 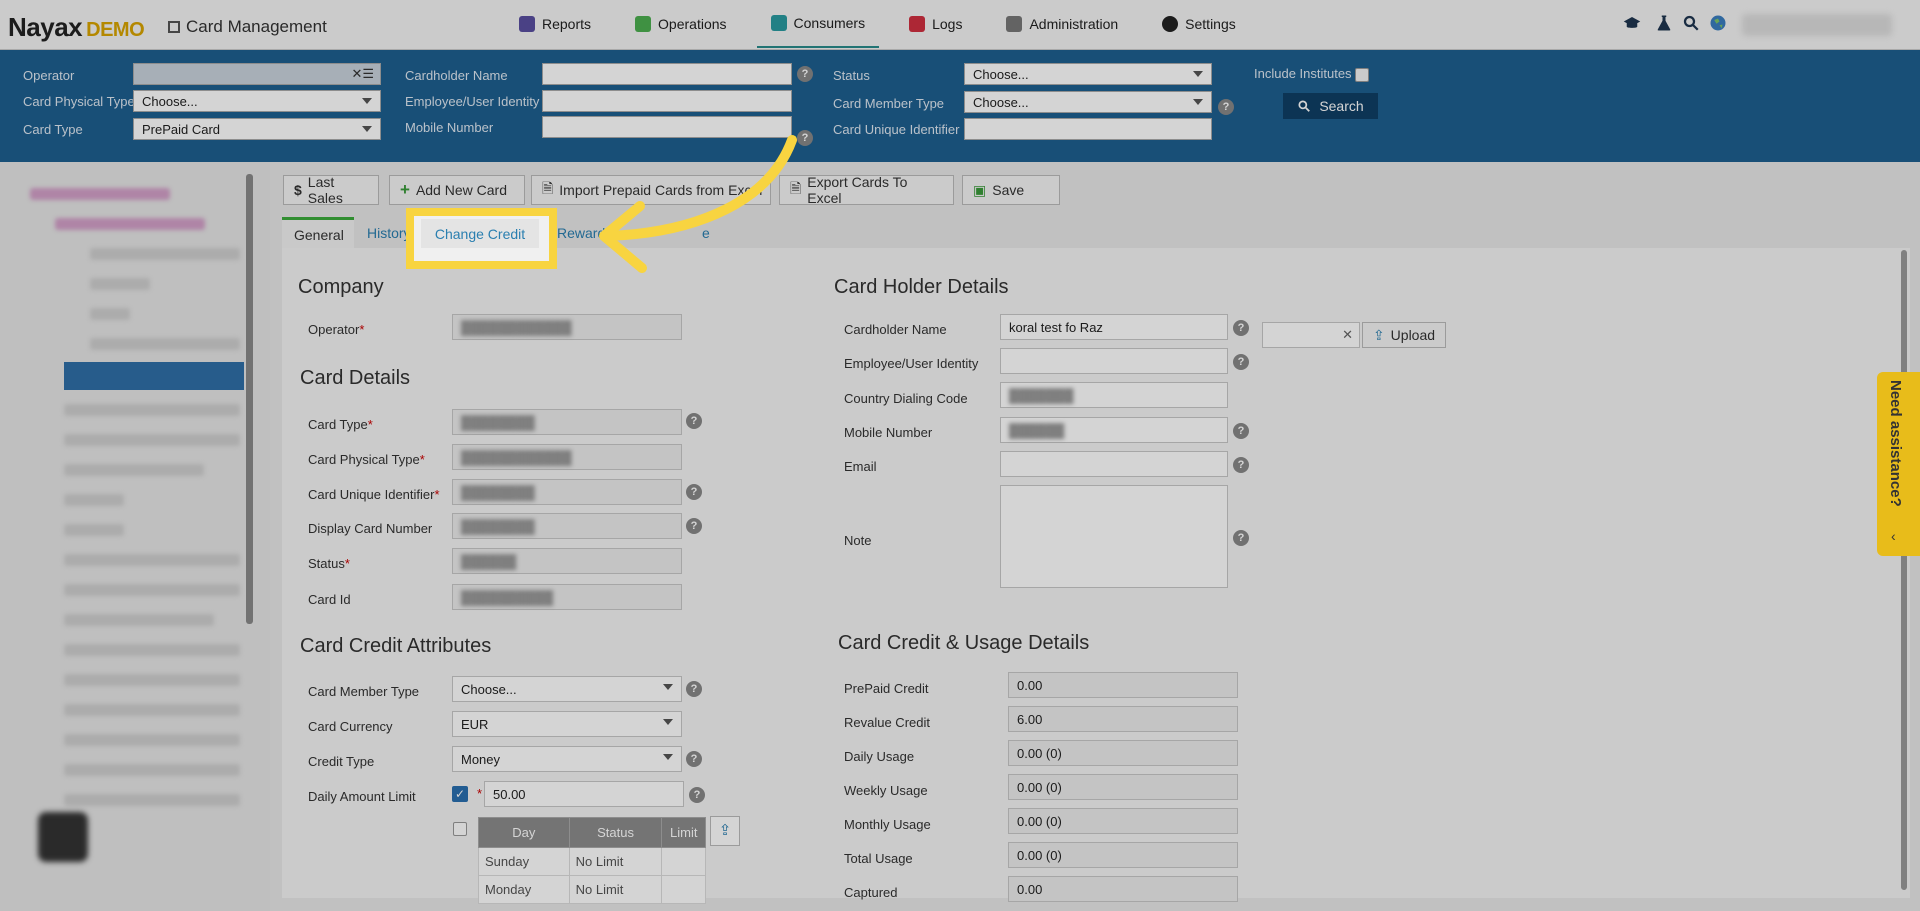 I want to click on need-assistance-button: Need assistance? ‹, so click(x=1898, y=464).